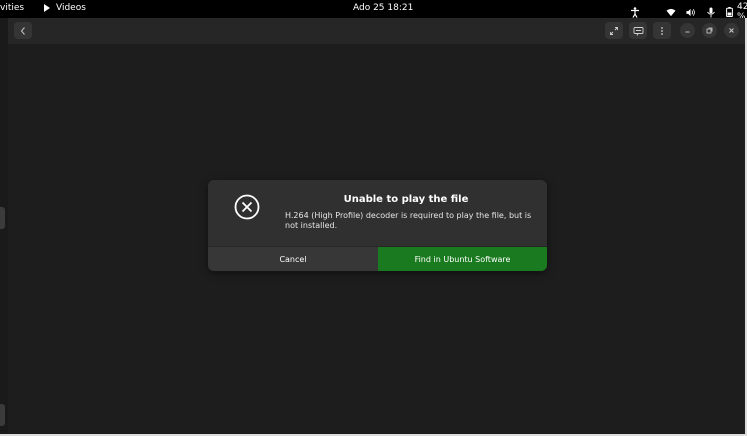 Image resolution: width=747 pixels, height=436 pixels. What do you see at coordinates (729, 12) in the screenshot?
I see `battery-icon` at bounding box center [729, 12].